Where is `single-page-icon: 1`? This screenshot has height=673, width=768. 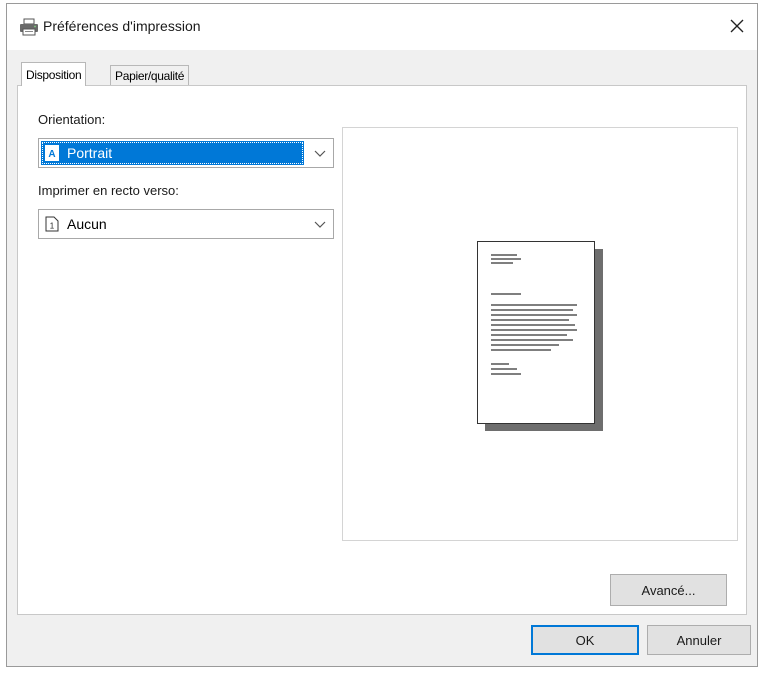
single-page-icon: 1 is located at coordinates (52, 224).